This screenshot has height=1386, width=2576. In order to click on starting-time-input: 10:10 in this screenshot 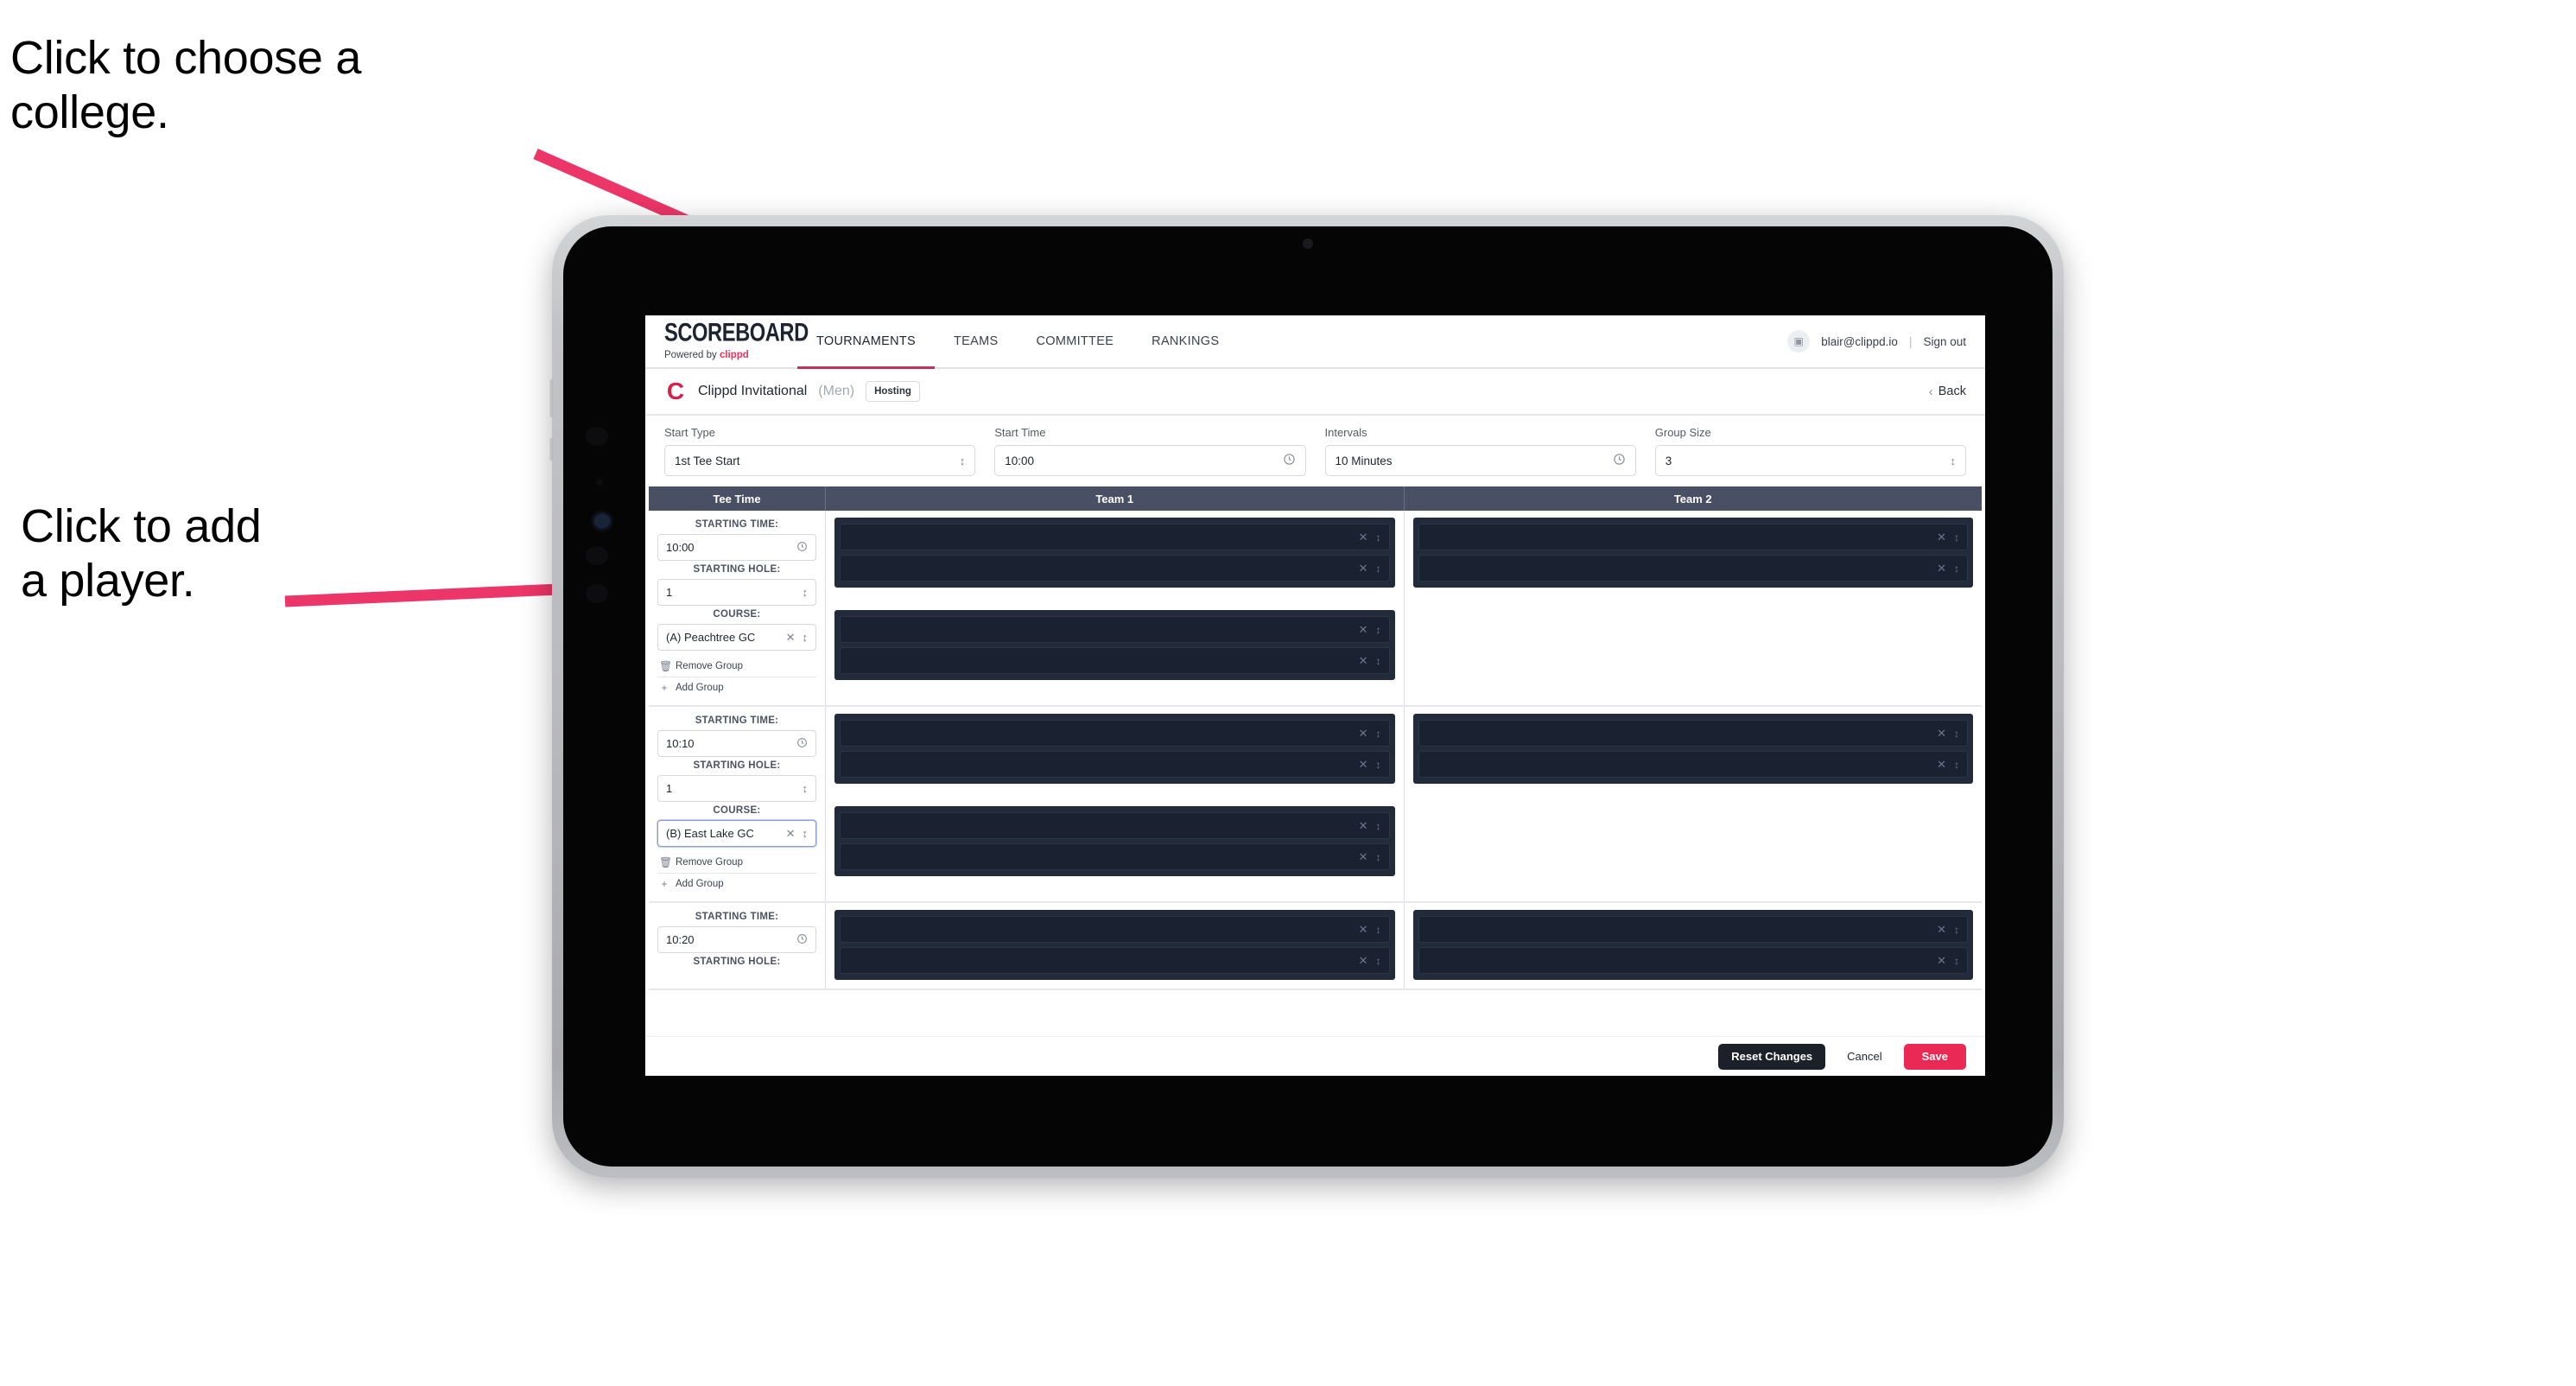, I will do `click(736, 743)`.